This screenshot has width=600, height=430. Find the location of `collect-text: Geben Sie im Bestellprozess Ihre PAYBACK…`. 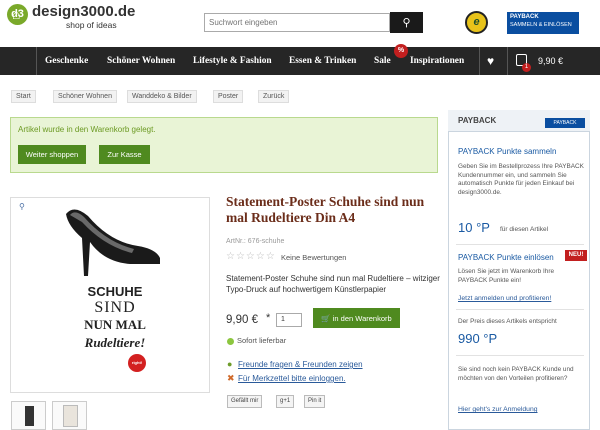

collect-text: Geben Sie im Bestellprozess Ihre PAYBACK… is located at coordinates (521, 179).